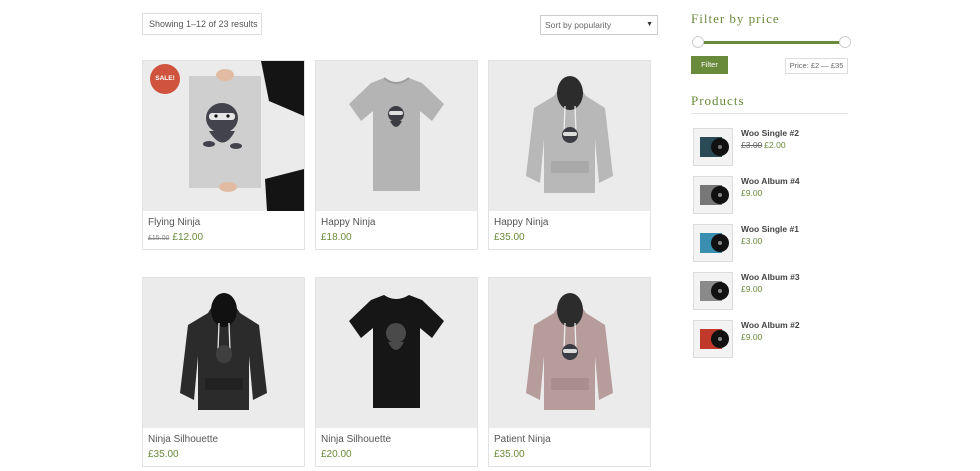 This screenshot has width=980, height=471. What do you see at coordinates (718, 100) in the screenshot?
I see `products-widget-title: Products` at bounding box center [718, 100].